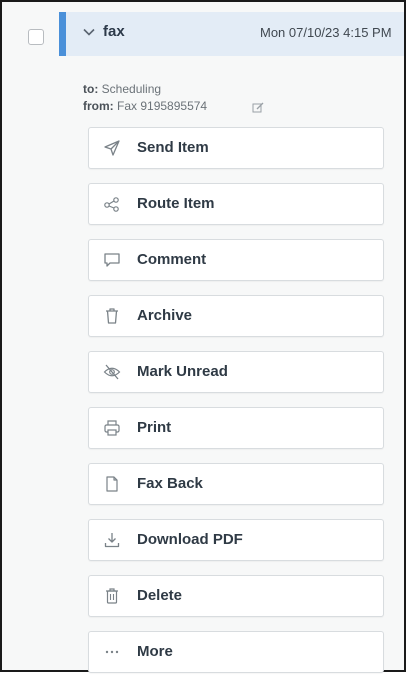 This screenshot has height=687, width=406. Describe the element at coordinates (165, 315) in the screenshot. I see `archive-label: Archive` at that location.